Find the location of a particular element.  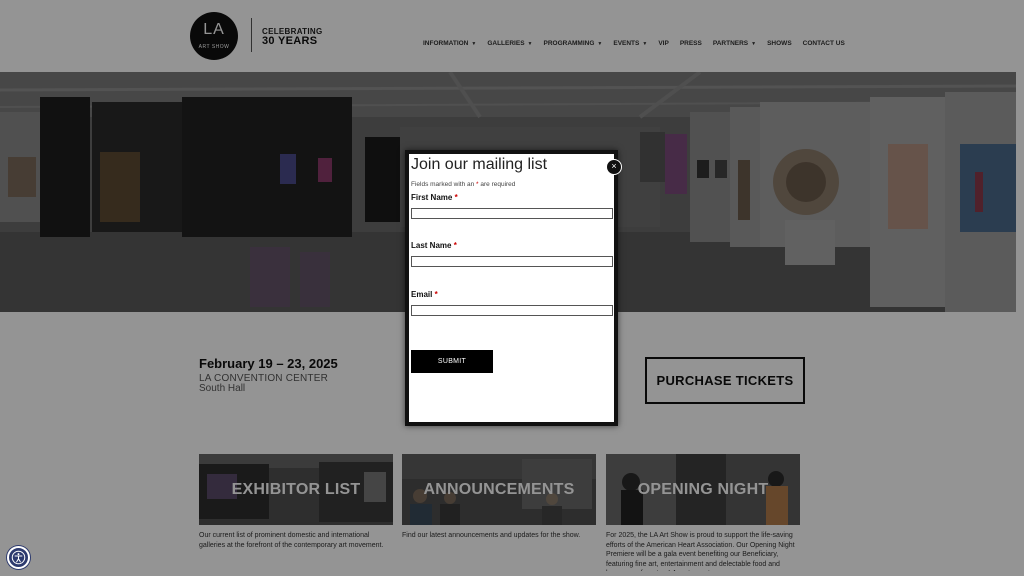

note-prefix: Fields marked with an is located at coordinates (444, 184).